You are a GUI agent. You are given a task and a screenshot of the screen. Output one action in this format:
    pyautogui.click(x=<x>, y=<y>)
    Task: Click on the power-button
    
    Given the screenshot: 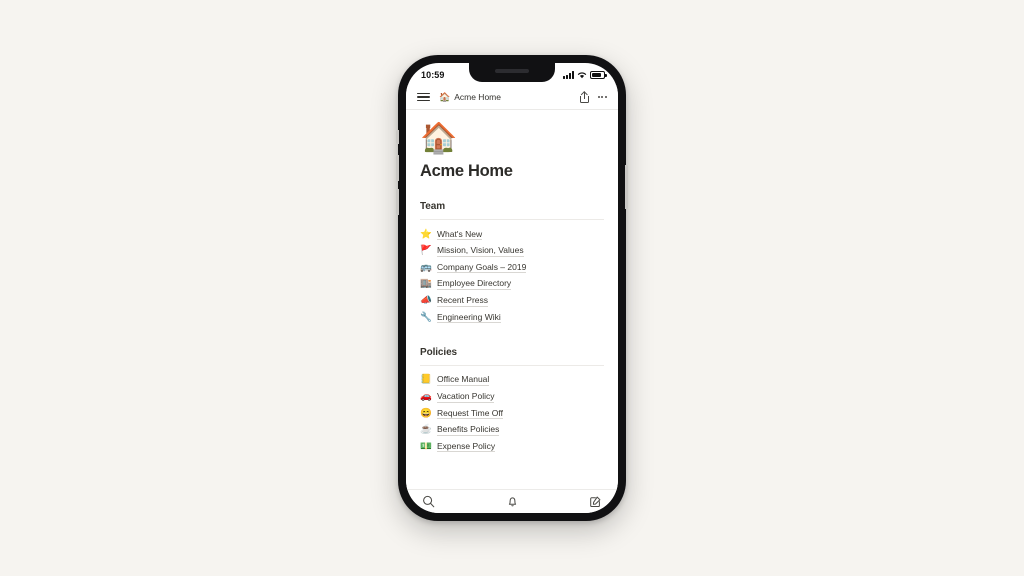 What is the action you would take?
    pyautogui.click(x=626, y=187)
    